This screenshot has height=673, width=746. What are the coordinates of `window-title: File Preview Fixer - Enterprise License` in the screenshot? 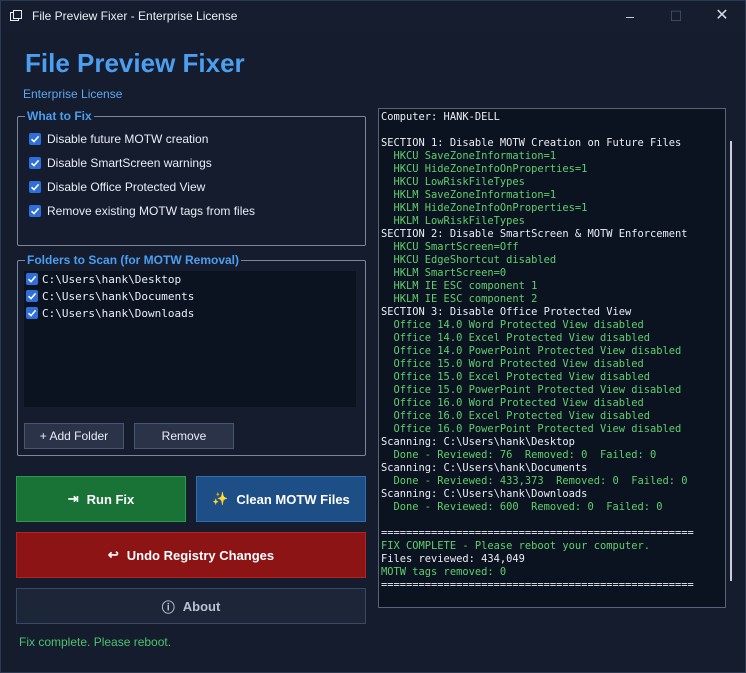 It's located at (135, 16).